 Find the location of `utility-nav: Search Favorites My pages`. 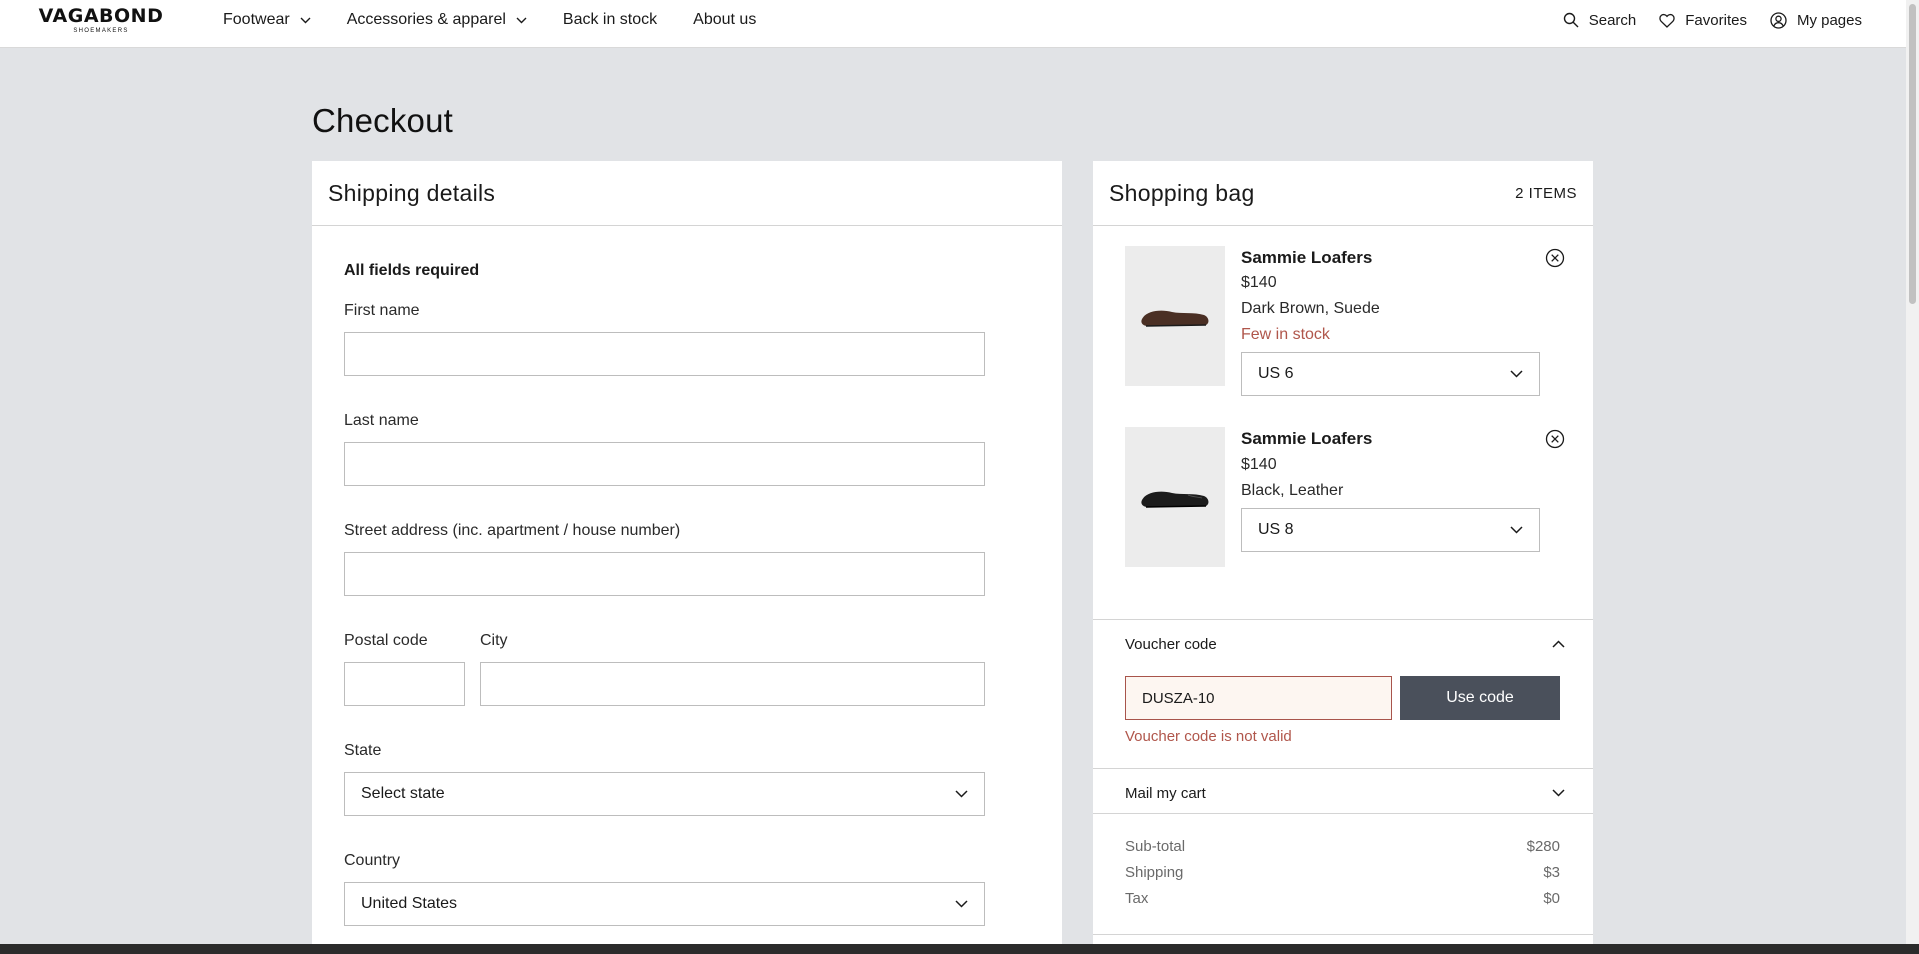

utility-nav: Search Favorites My pages is located at coordinates (1701, 20).